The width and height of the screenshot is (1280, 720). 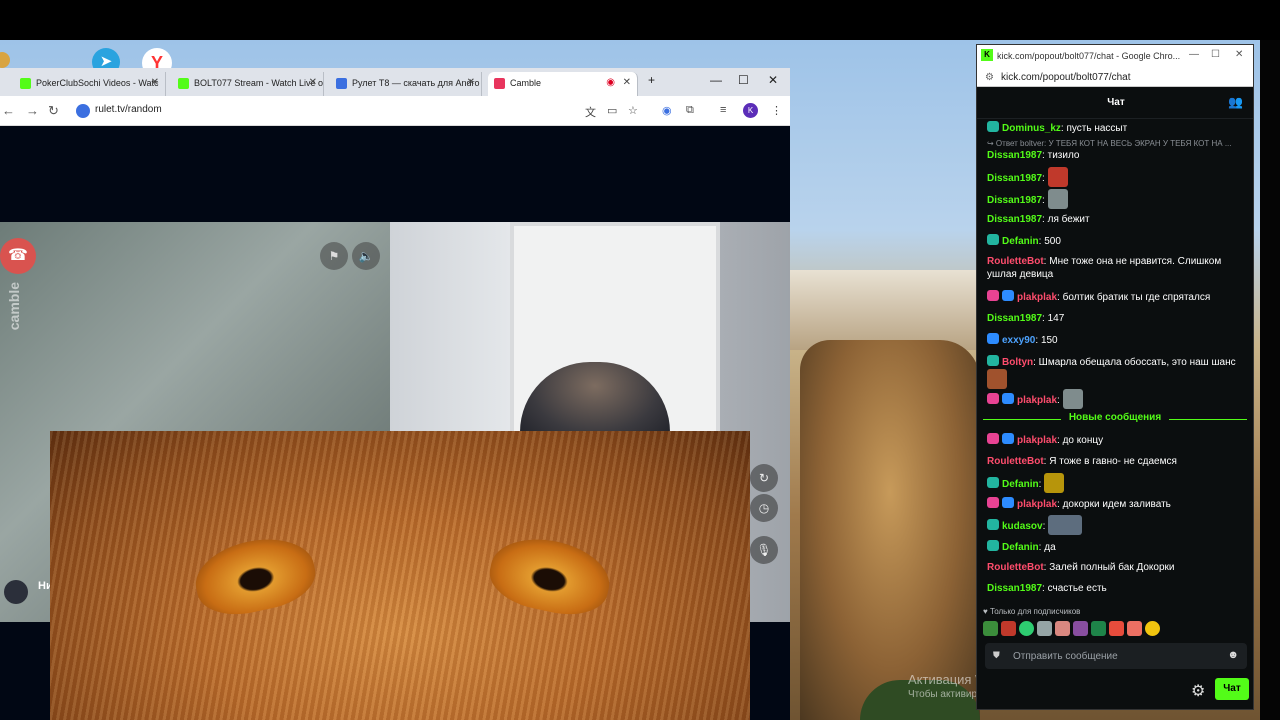 I want to click on switch-camera-button: ↻, so click(x=764, y=478).